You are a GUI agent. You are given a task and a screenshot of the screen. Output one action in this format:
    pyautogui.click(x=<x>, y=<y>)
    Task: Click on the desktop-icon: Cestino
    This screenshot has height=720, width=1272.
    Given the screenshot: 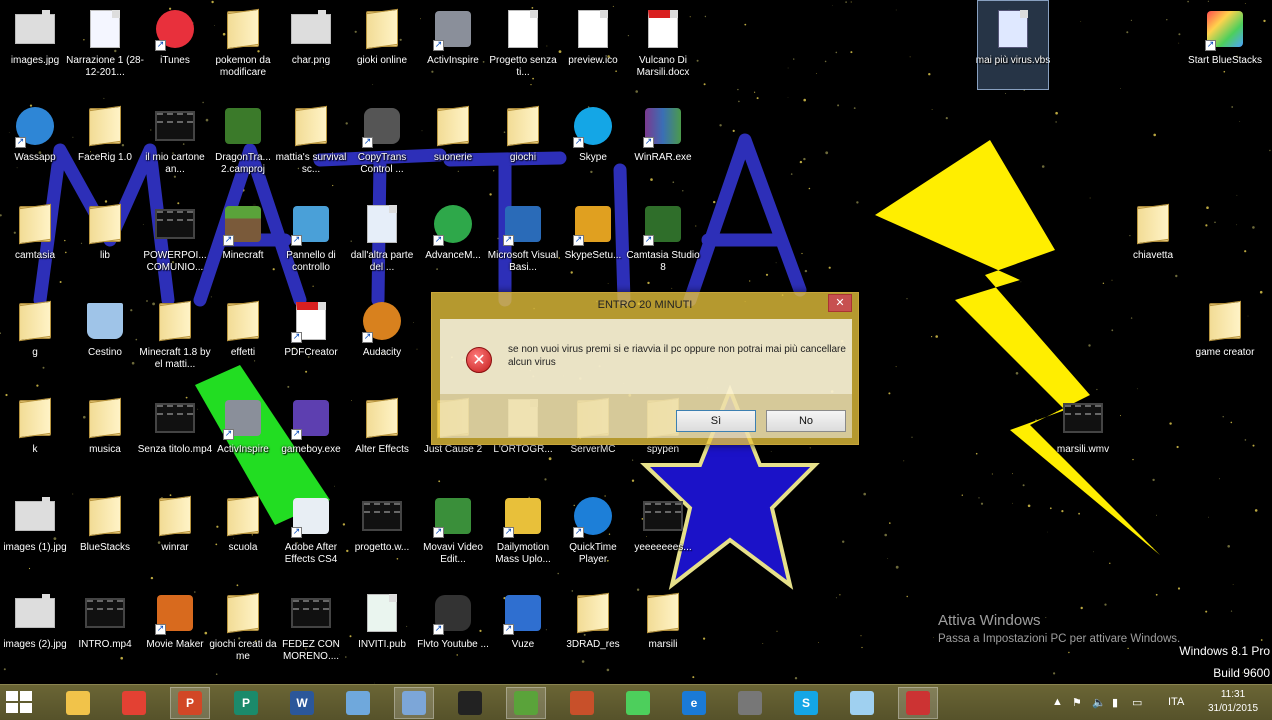 What is the action you would take?
    pyautogui.click(x=105, y=337)
    